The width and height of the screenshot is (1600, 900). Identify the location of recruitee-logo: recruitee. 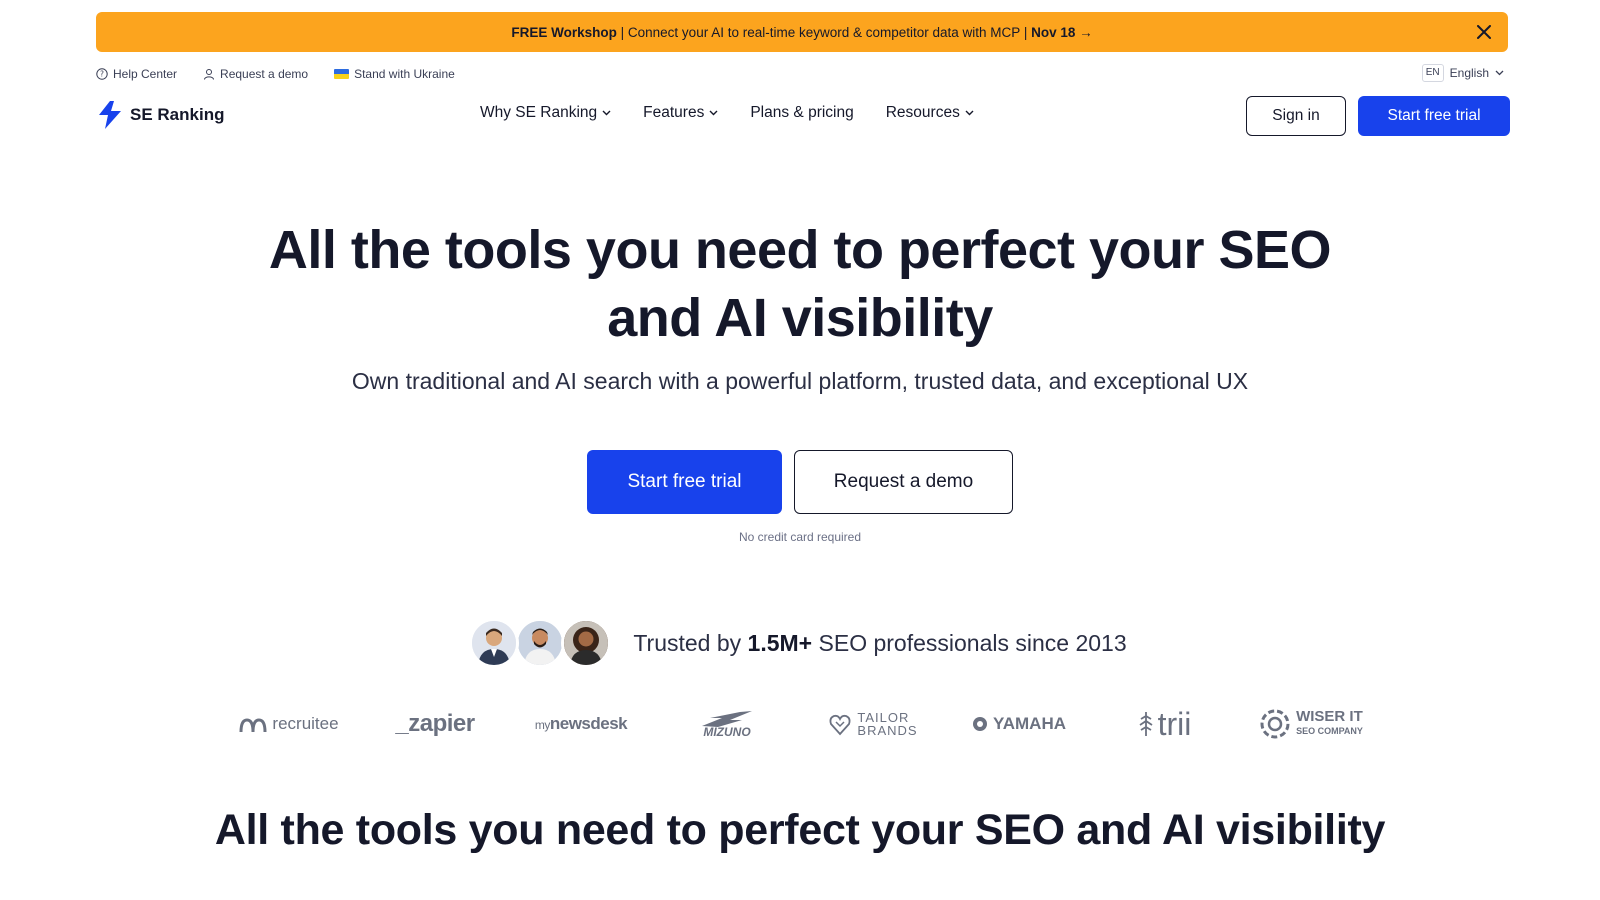
(289, 724).